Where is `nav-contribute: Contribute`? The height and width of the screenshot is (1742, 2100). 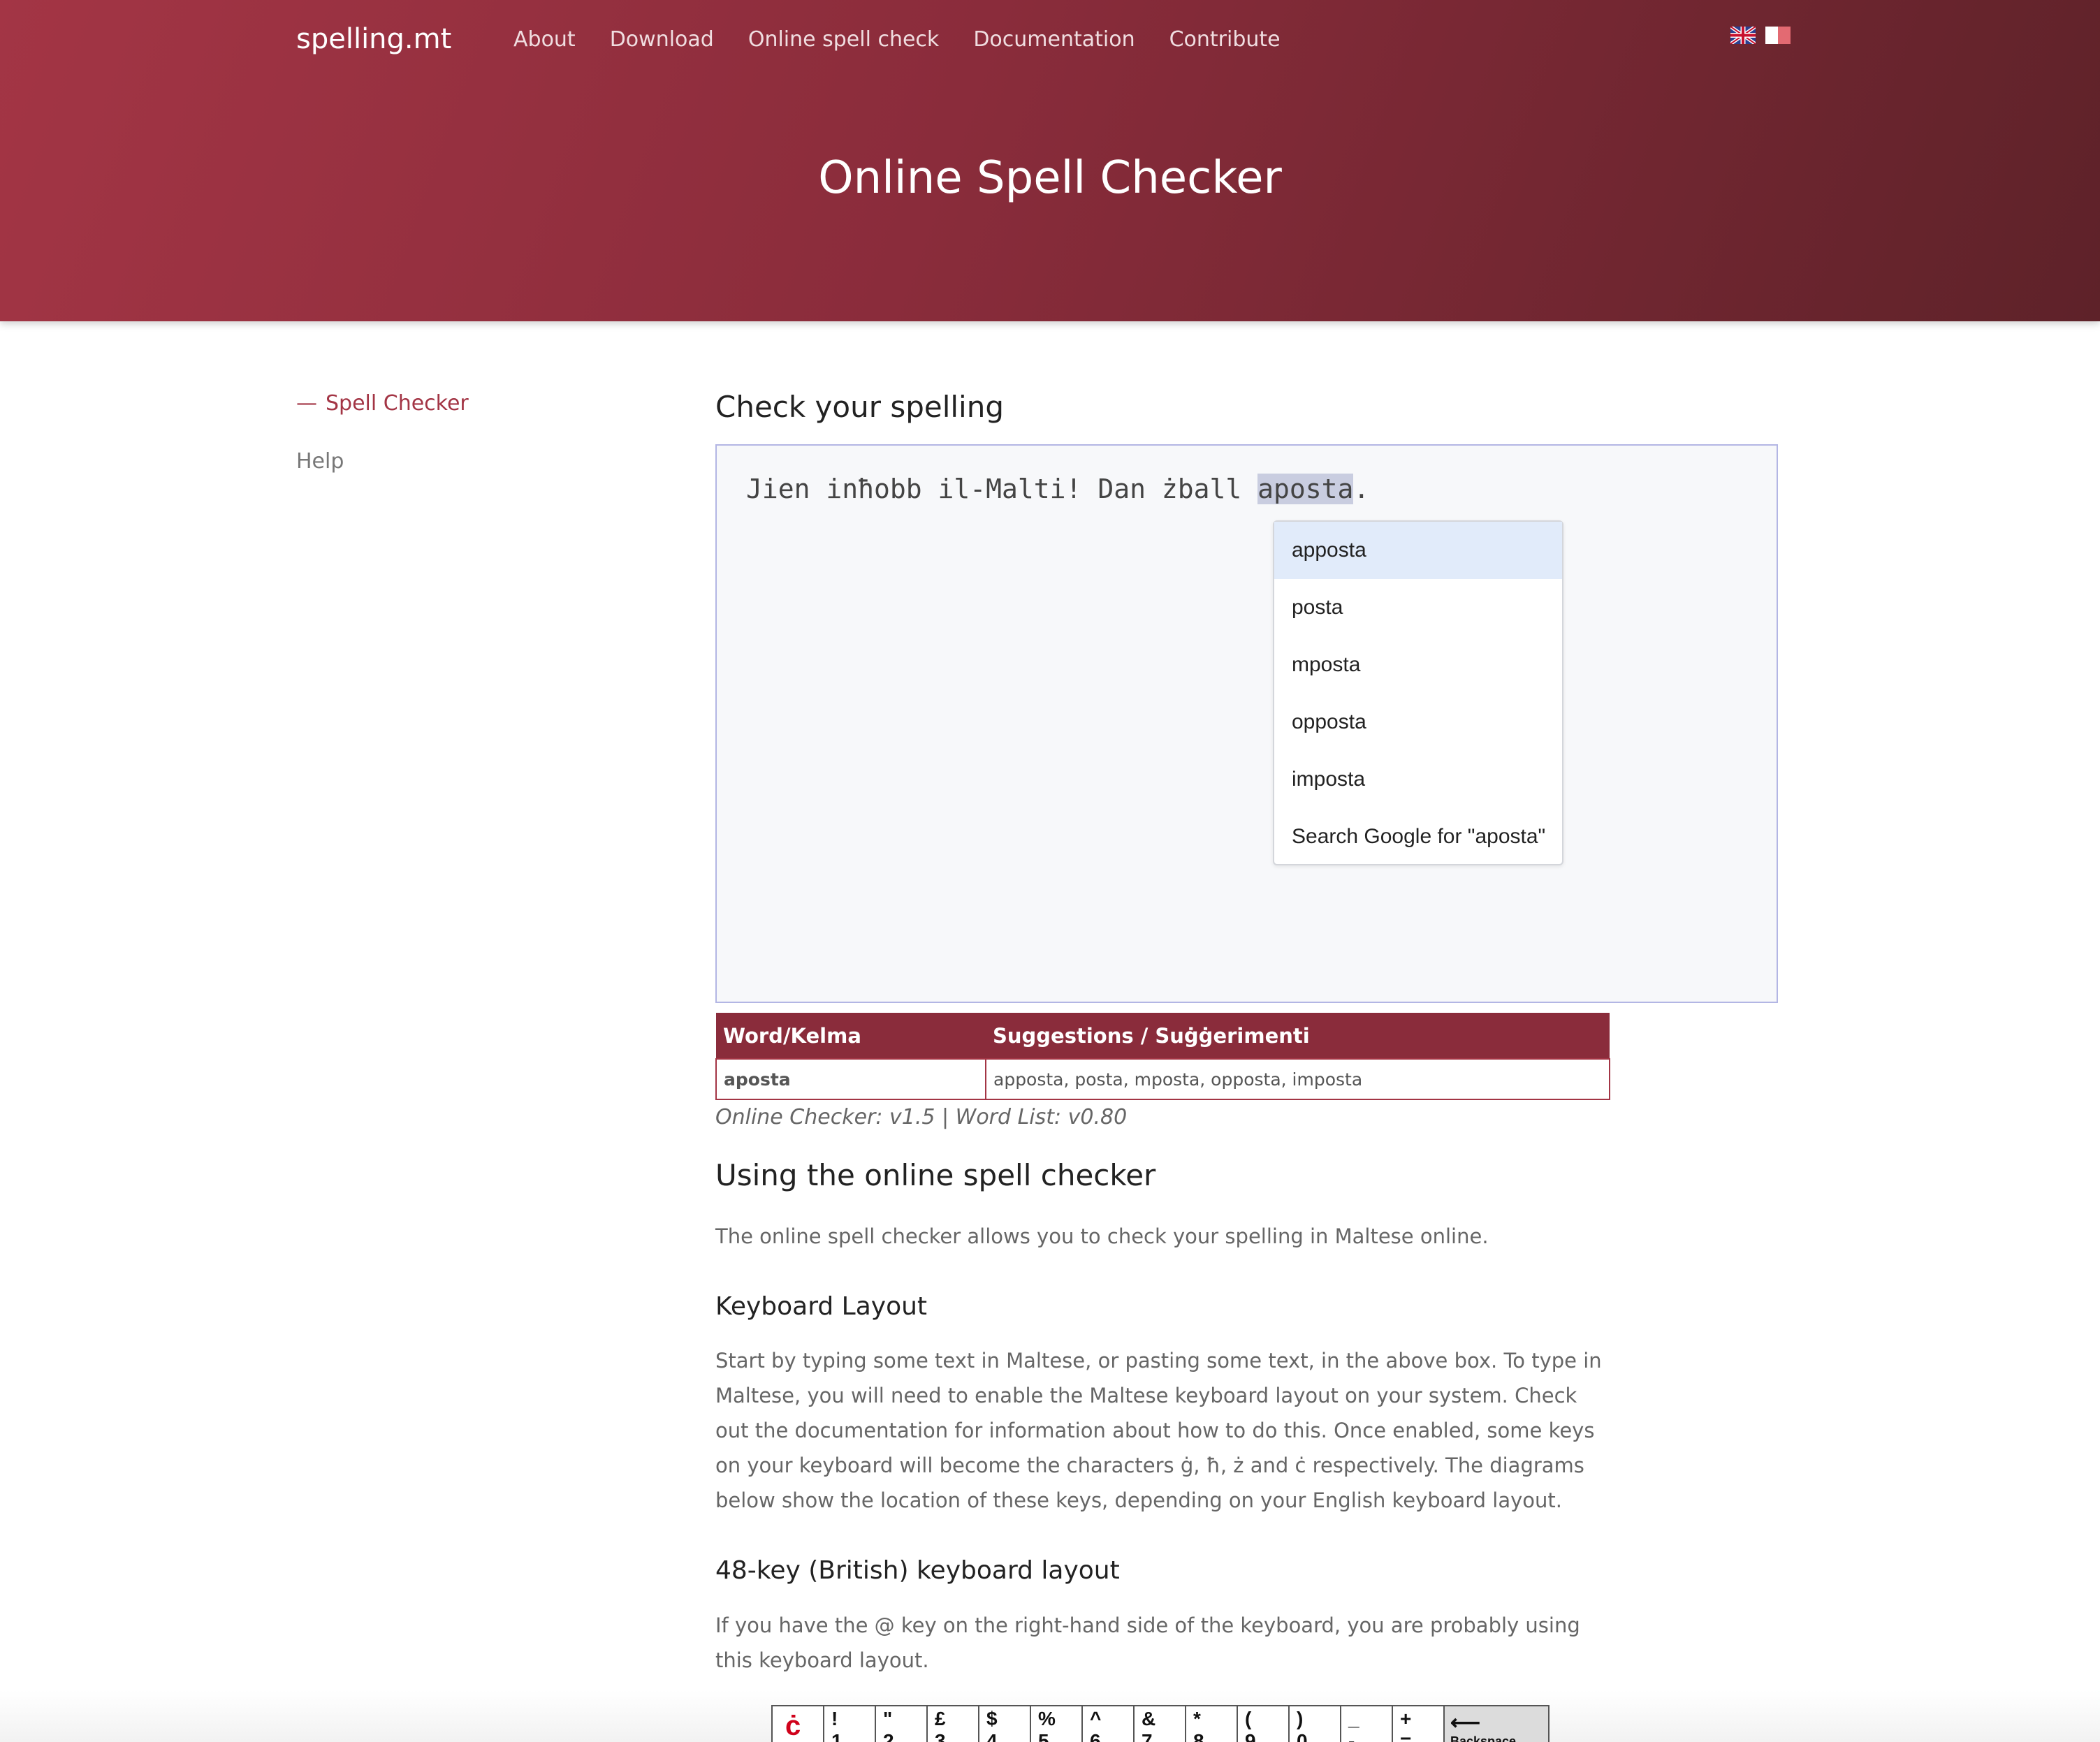
nav-contribute: Contribute is located at coordinates (1225, 39).